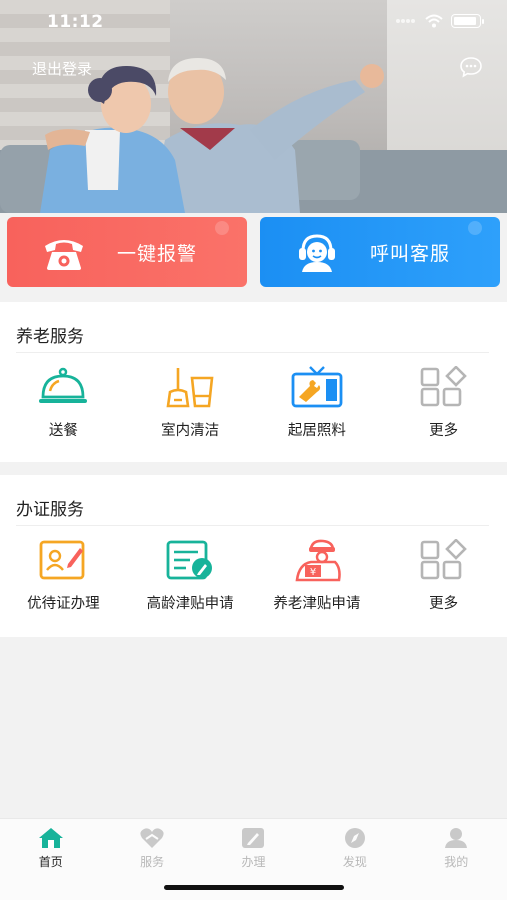 This screenshot has height=900, width=507. I want to click on tv-care-icon, so click(317, 387).